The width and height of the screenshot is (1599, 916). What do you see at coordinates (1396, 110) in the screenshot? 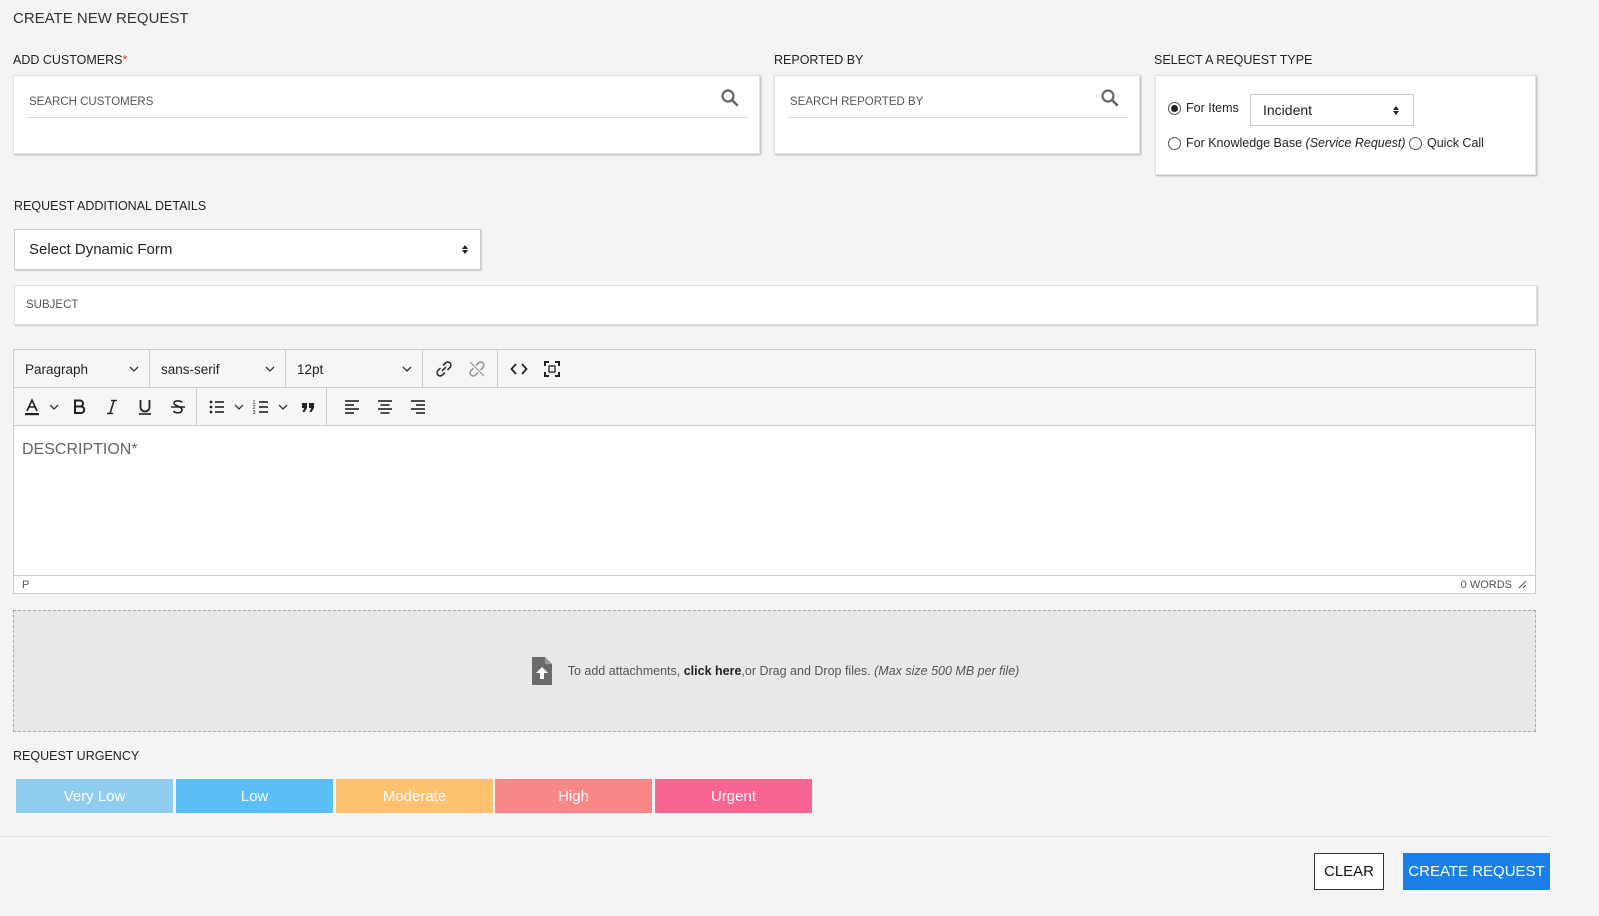
I see `select-arrows-icon` at bounding box center [1396, 110].